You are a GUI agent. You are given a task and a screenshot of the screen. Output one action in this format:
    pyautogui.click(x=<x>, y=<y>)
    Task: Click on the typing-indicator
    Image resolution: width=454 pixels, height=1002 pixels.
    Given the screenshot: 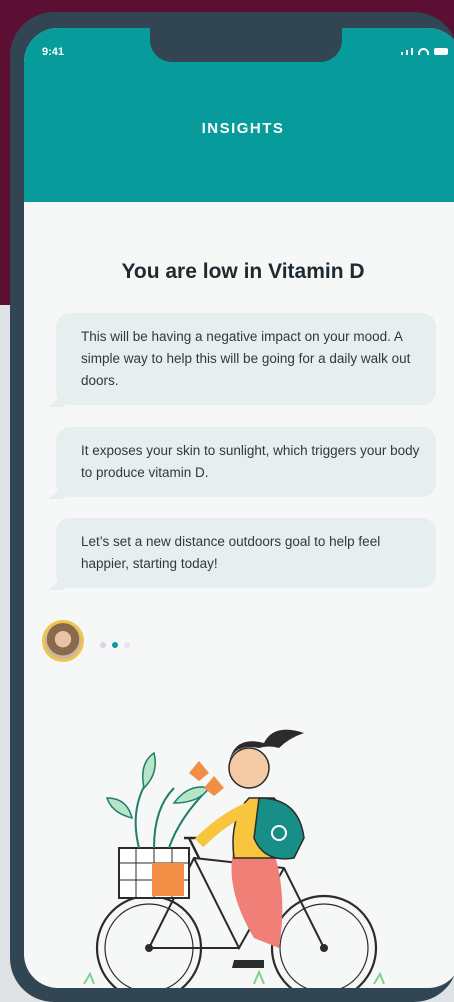 What is the action you would take?
    pyautogui.click(x=115, y=645)
    